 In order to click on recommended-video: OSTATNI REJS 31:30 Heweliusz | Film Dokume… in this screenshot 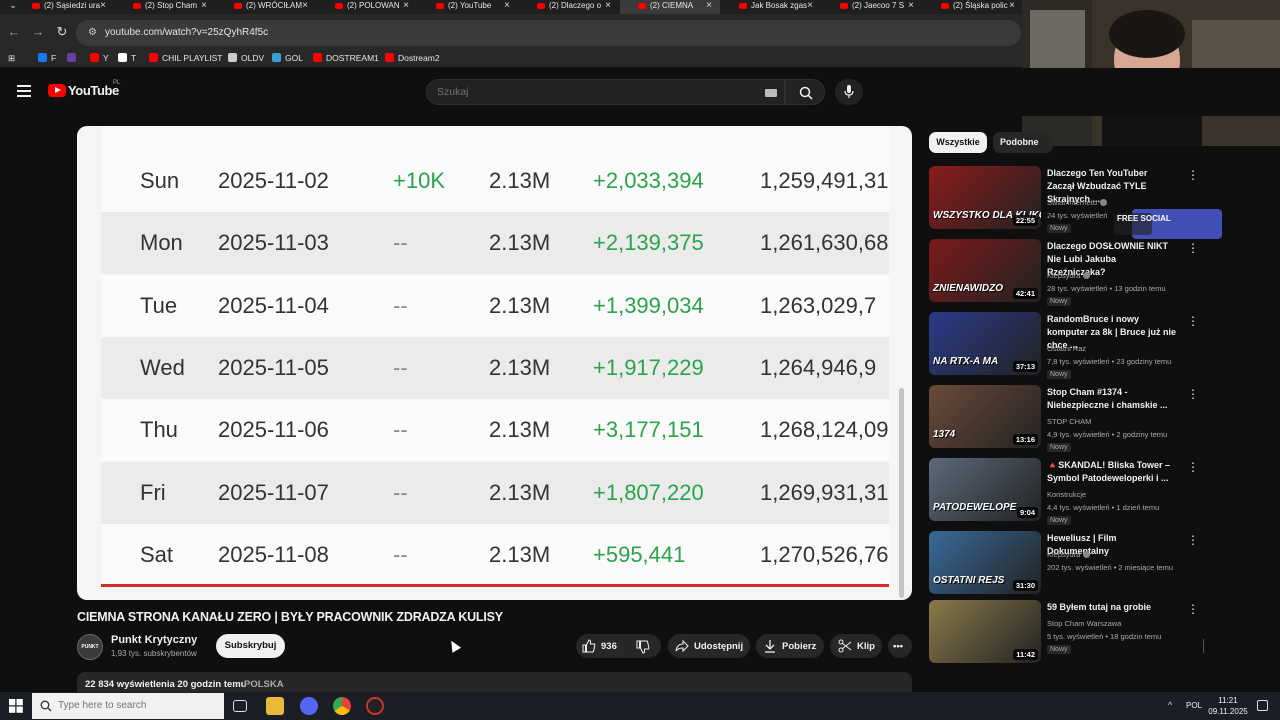, I will do `click(1069, 563)`.